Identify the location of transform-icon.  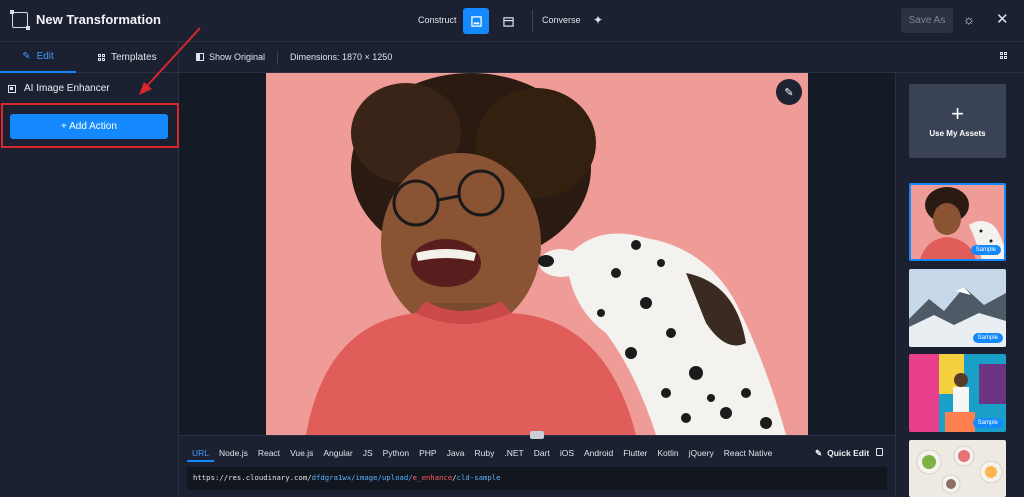
(20, 20).